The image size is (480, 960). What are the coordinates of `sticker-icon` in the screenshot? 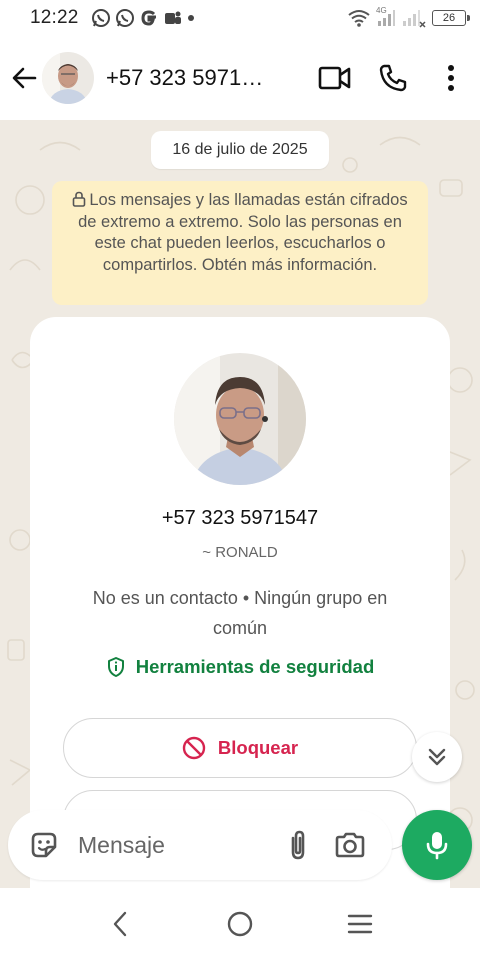 It's located at (44, 845).